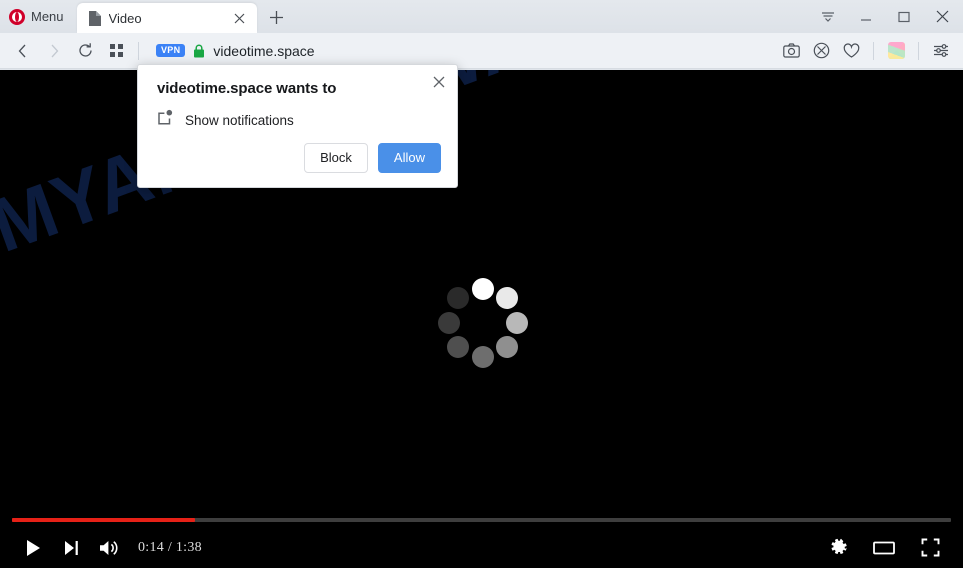 This screenshot has height=568, width=963. What do you see at coordinates (439, 82) in the screenshot?
I see `dialog-close-icon` at bounding box center [439, 82].